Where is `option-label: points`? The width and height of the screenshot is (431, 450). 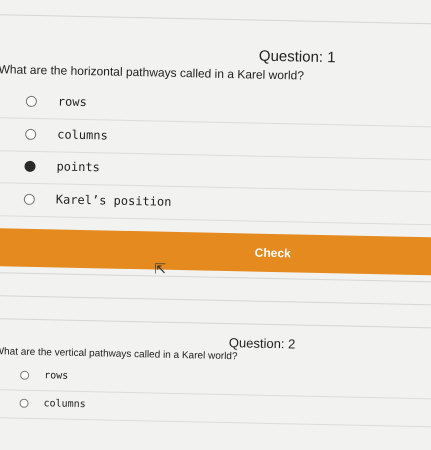 option-label: points is located at coordinates (78, 167).